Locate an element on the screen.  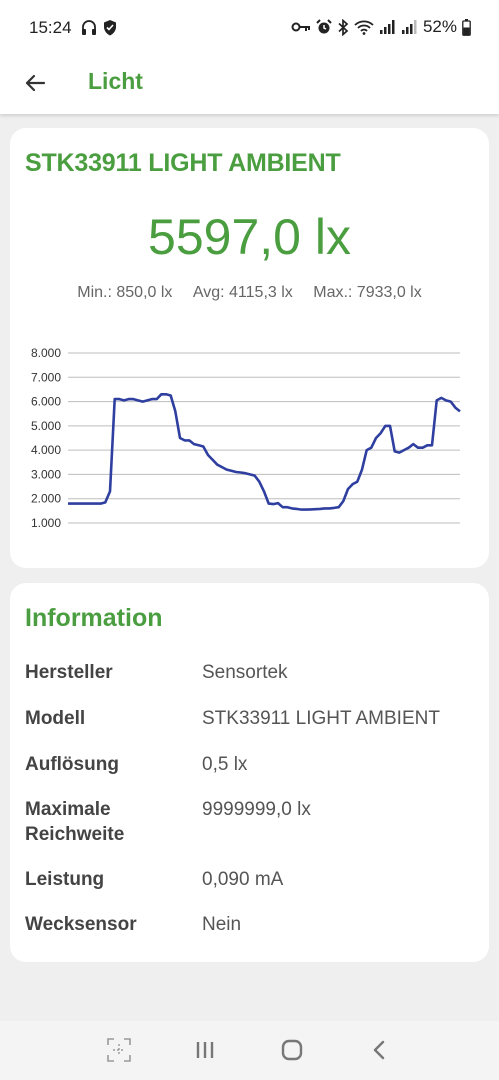
info-label: Hersteller is located at coordinates (69, 672).